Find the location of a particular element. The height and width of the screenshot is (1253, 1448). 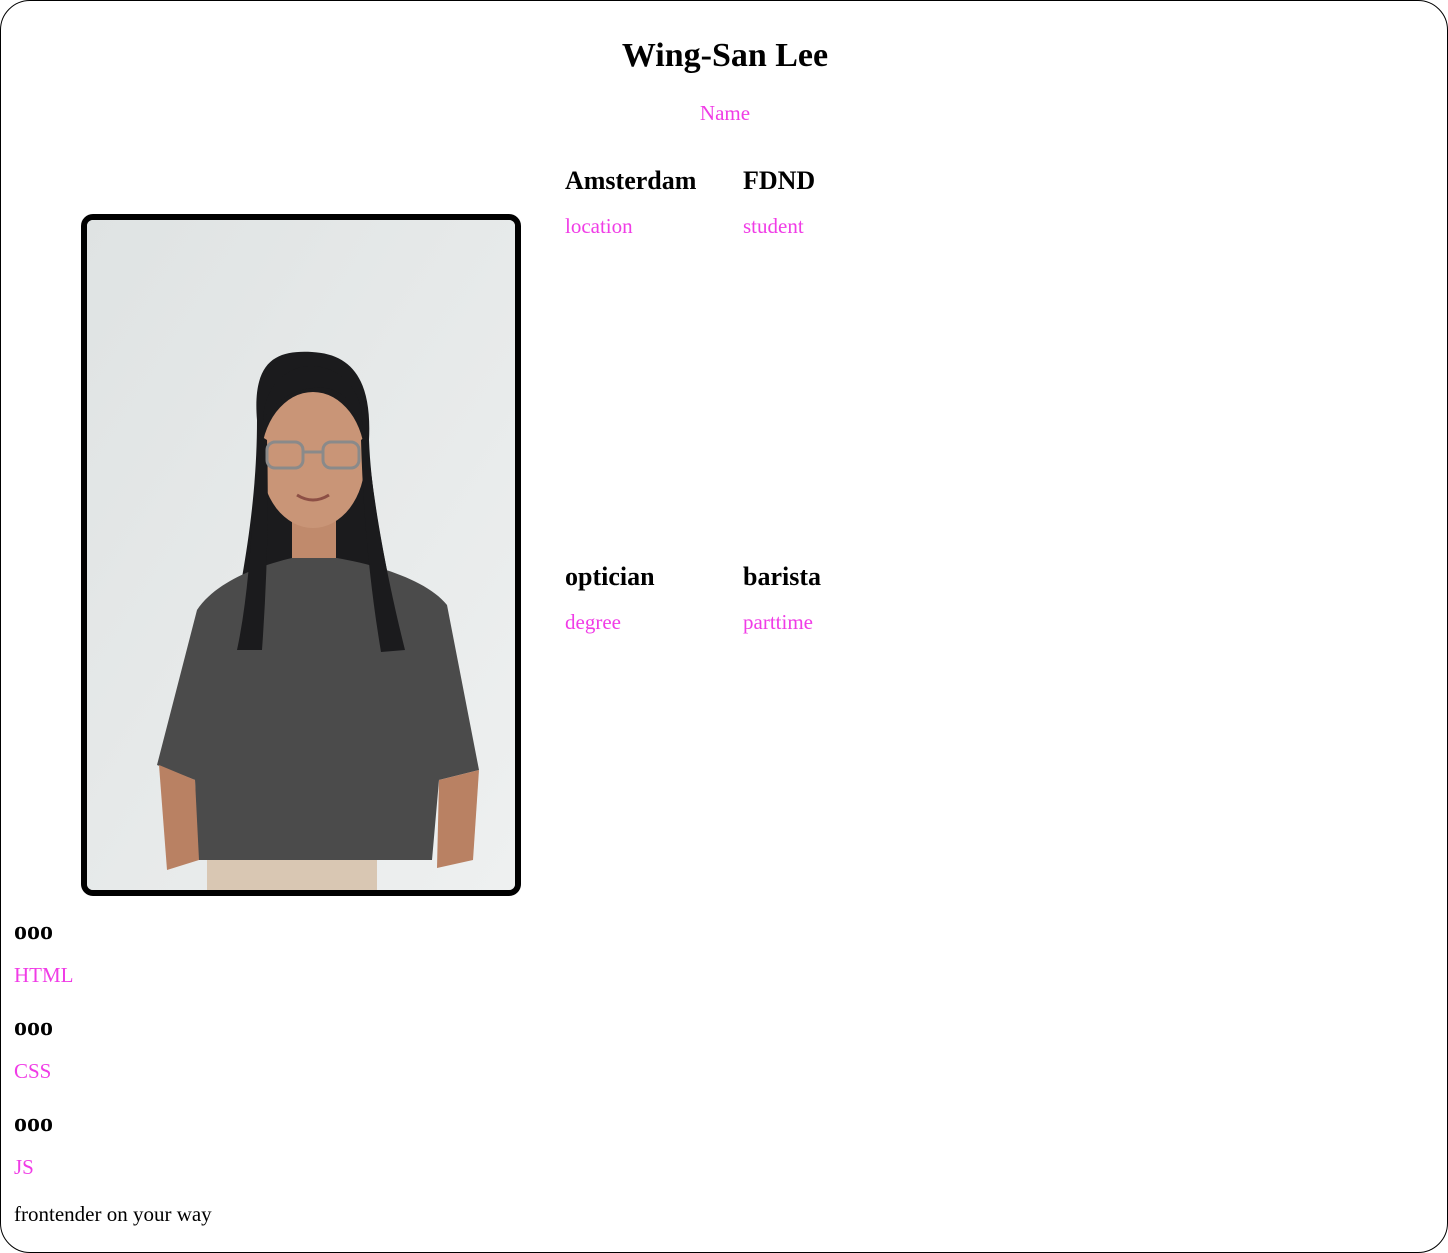

skill-js: ooo JS is located at coordinates (33, 1144).